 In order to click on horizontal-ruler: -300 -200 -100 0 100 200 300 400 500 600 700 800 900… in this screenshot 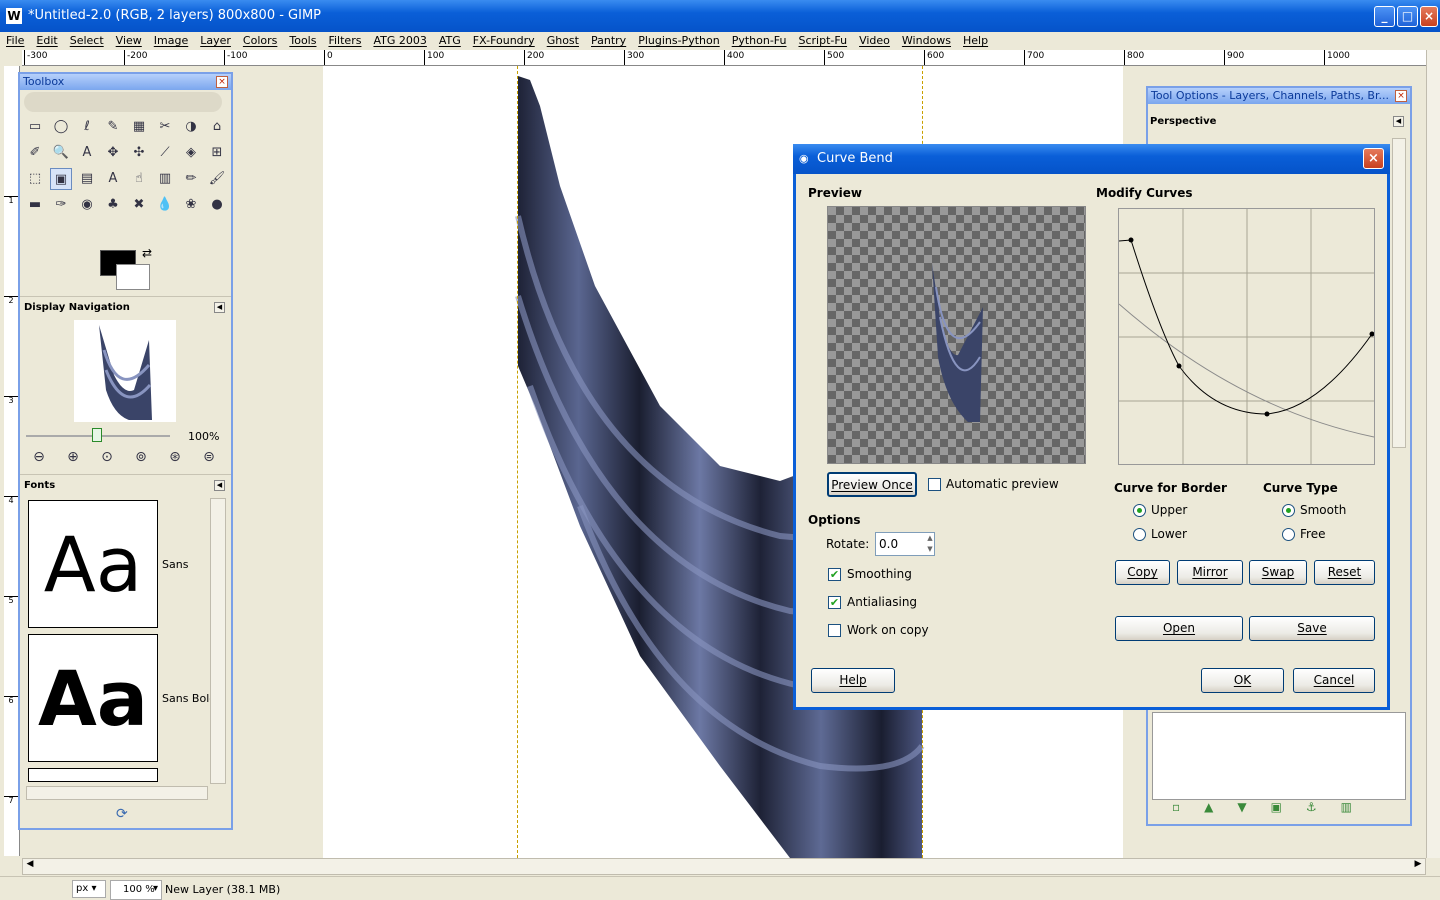, I will do `click(728, 58)`.